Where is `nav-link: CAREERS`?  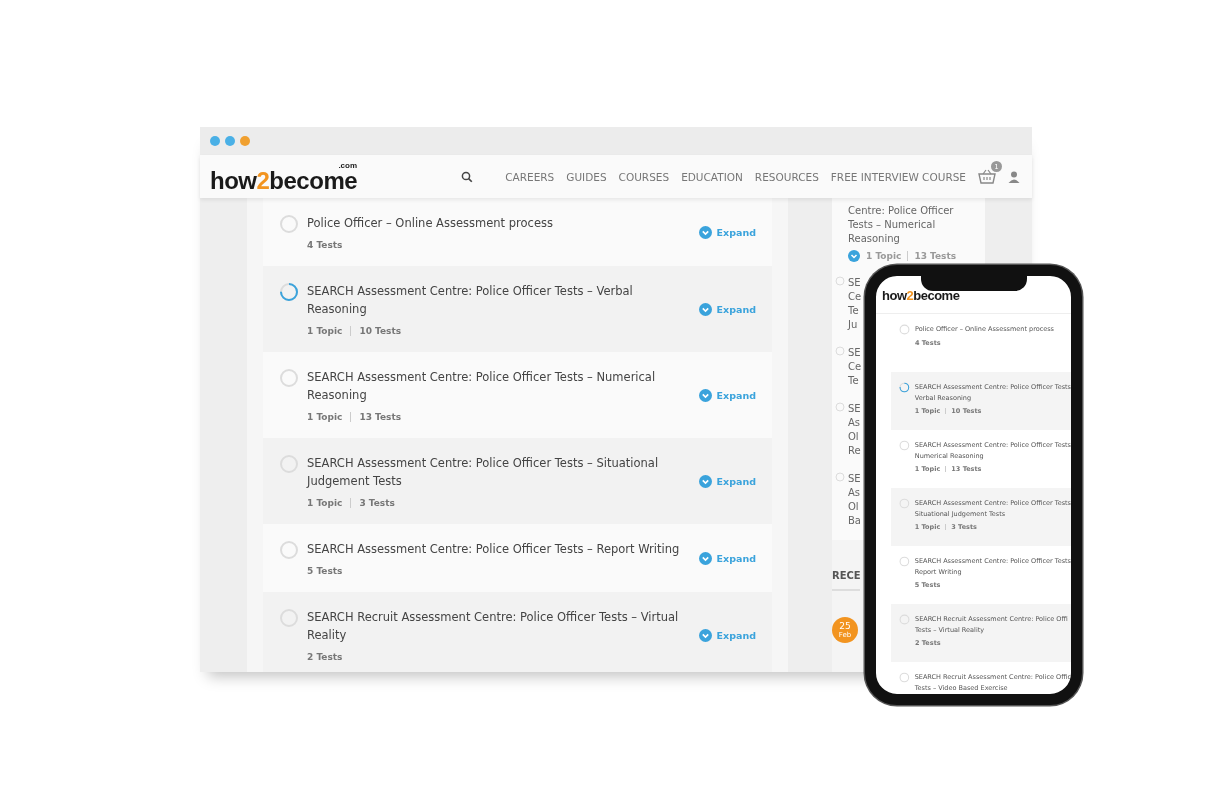
nav-link: CAREERS is located at coordinates (530, 176).